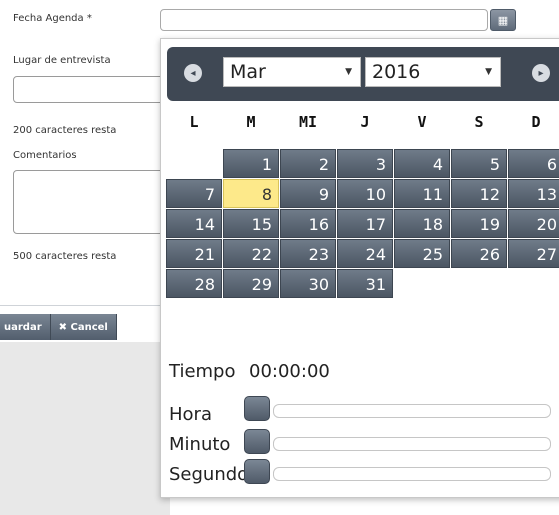  I want to click on hour-slider-handle, so click(257, 408).